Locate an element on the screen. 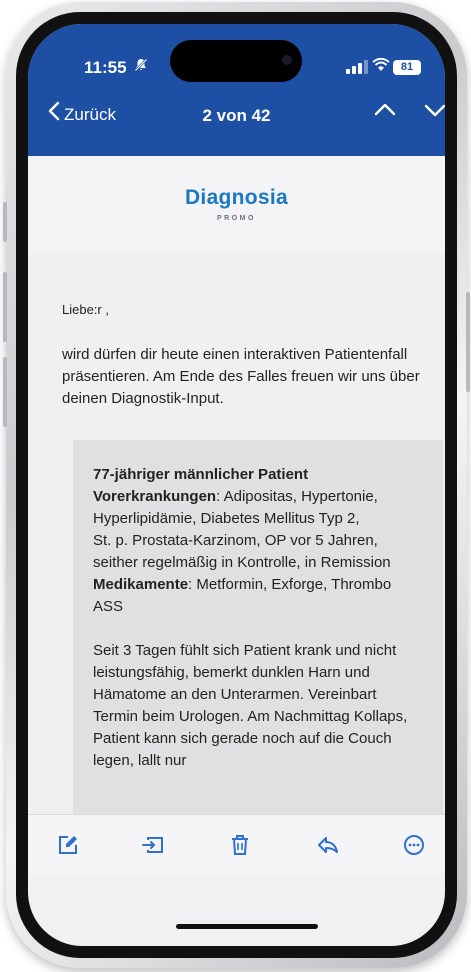 The height and width of the screenshot is (972, 471). brand-header: Diagnosia PROMO is located at coordinates (236, 204).